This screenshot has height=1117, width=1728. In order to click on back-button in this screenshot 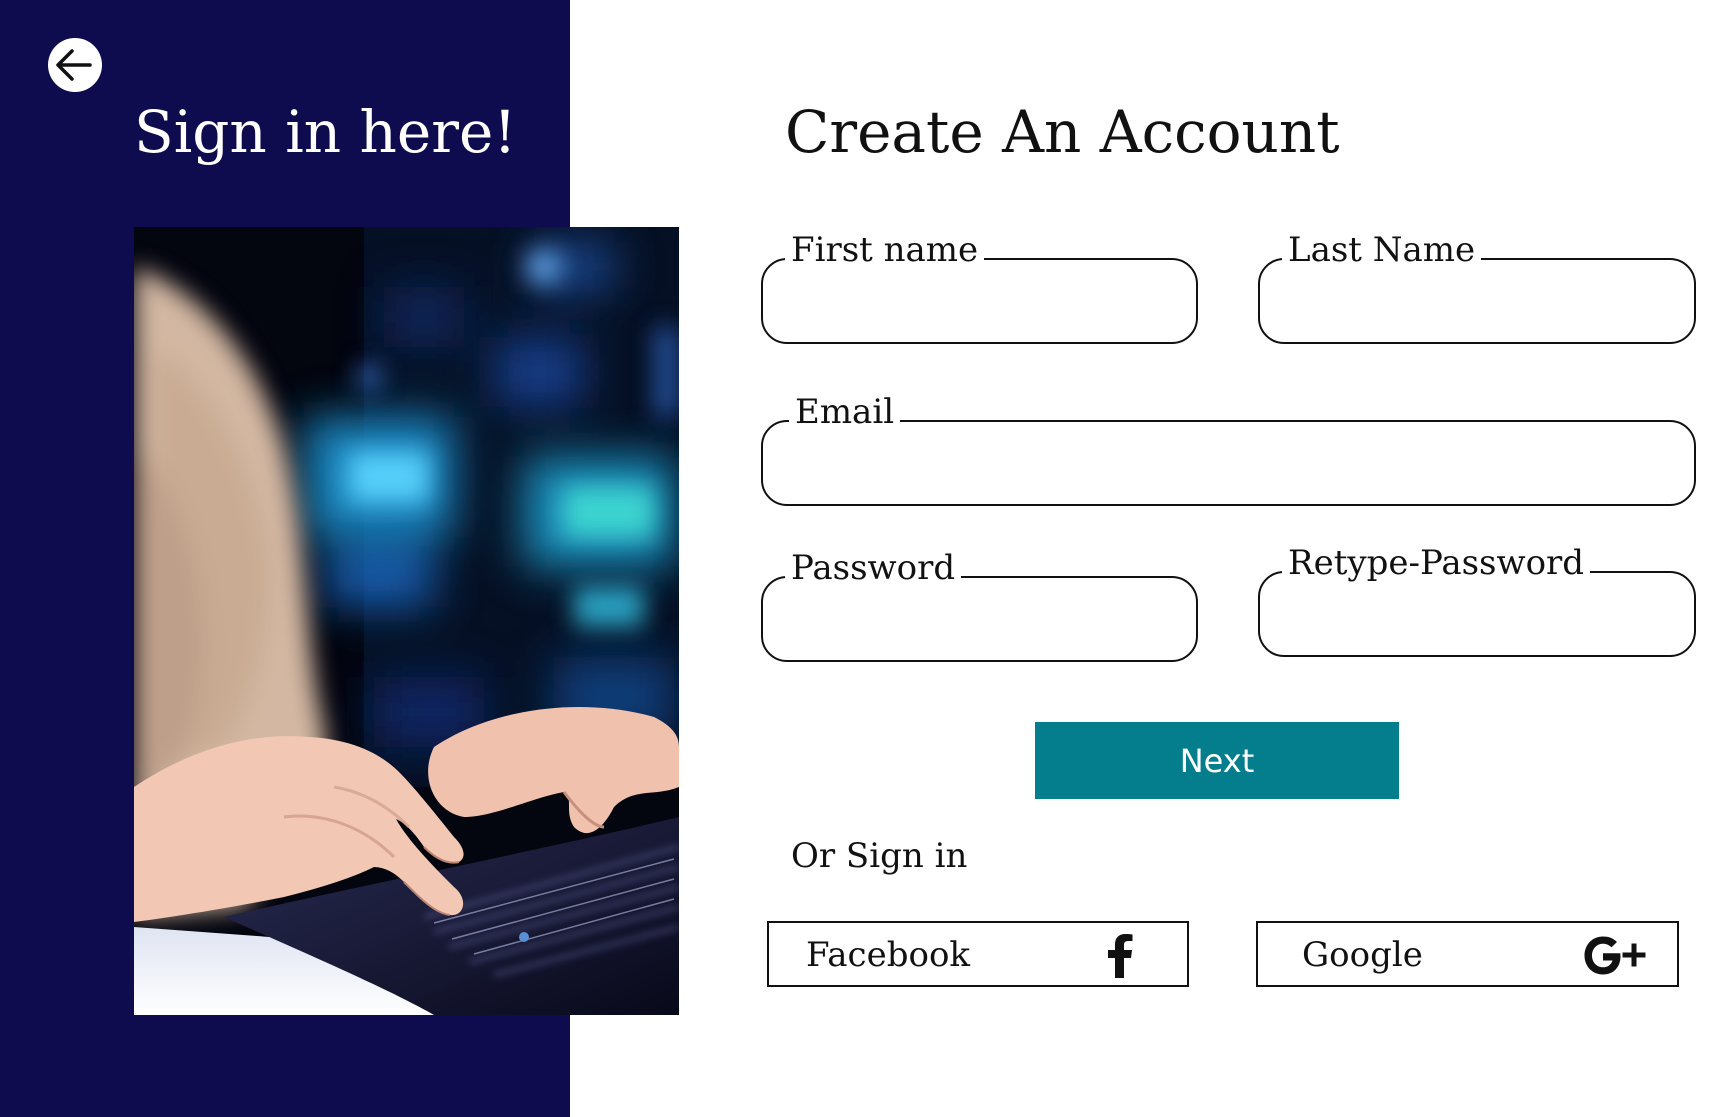, I will do `click(75, 65)`.